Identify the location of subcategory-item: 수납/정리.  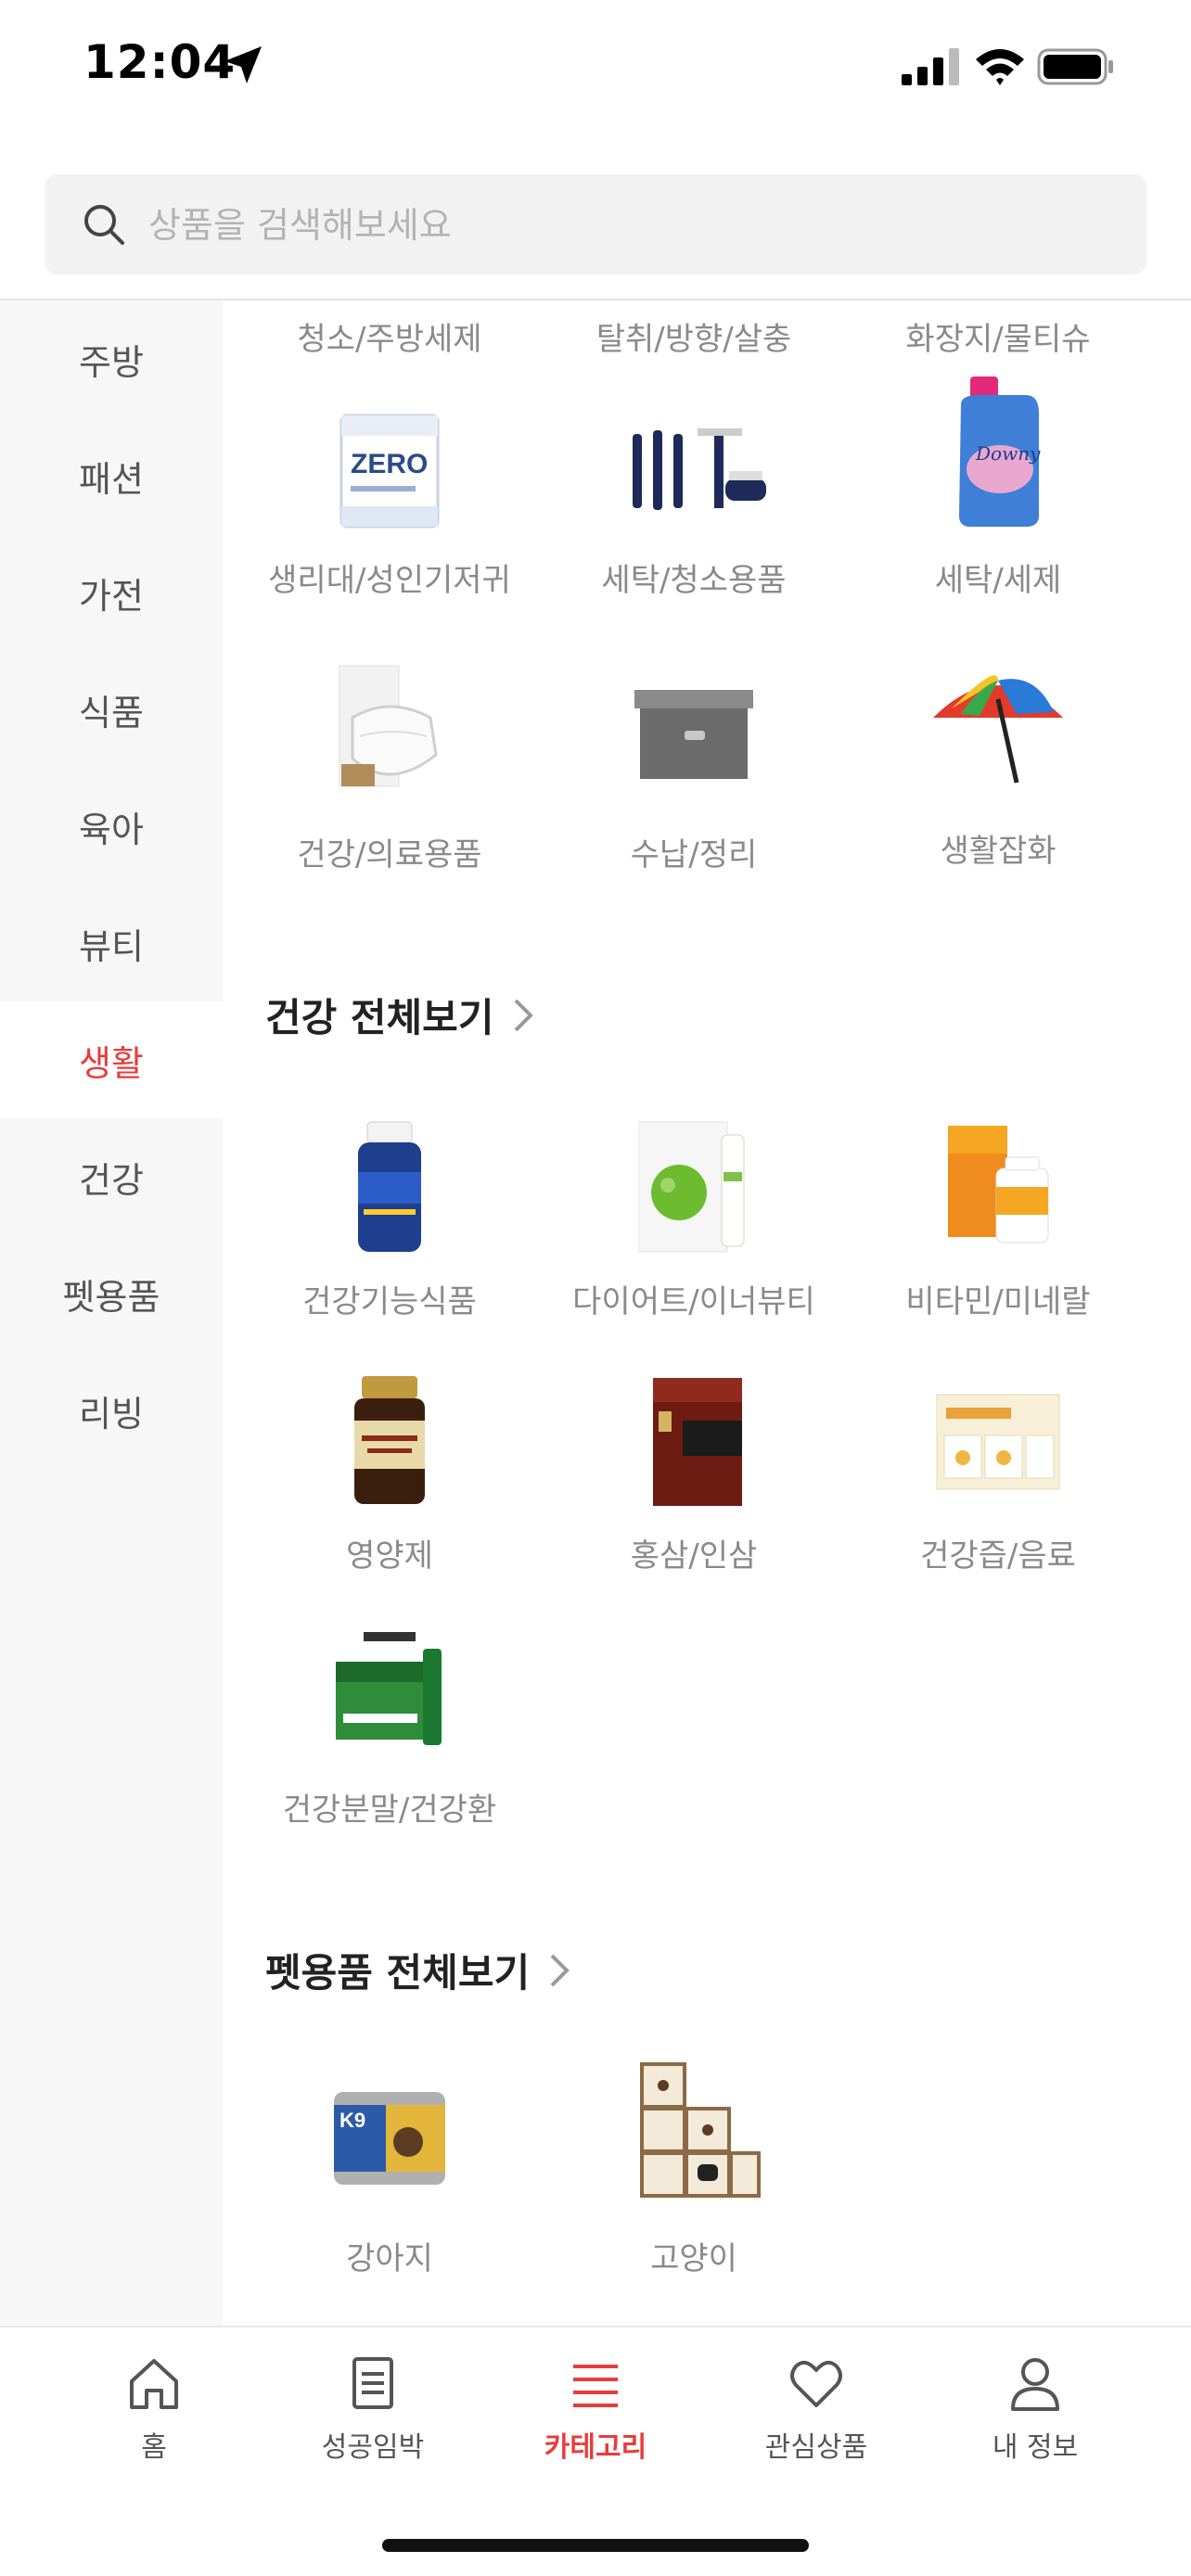
(694, 773).